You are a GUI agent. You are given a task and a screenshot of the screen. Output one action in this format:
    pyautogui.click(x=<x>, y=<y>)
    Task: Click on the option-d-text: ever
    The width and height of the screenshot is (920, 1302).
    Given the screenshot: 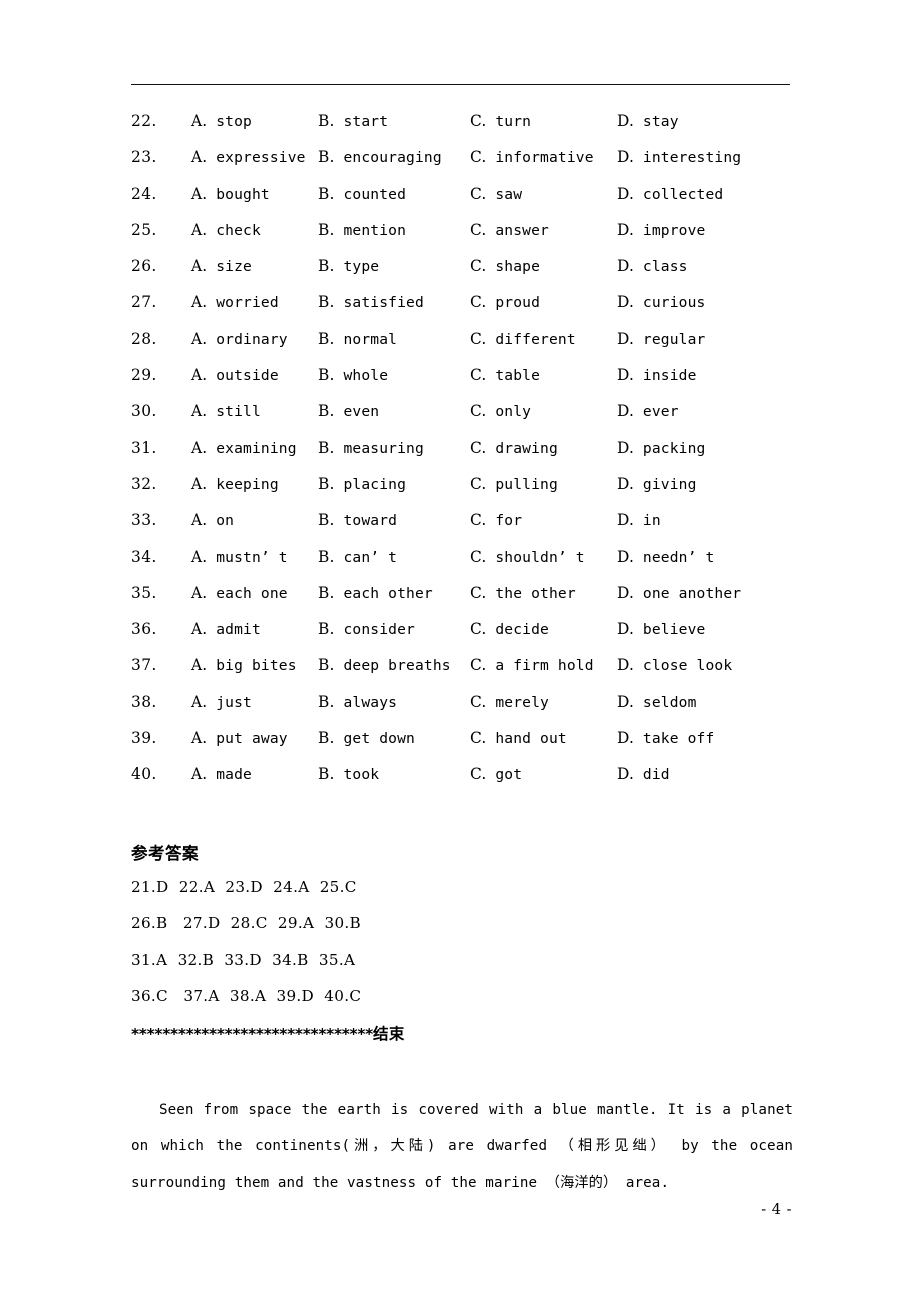 What is the action you would take?
    pyautogui.click(x=660, y=412)
    